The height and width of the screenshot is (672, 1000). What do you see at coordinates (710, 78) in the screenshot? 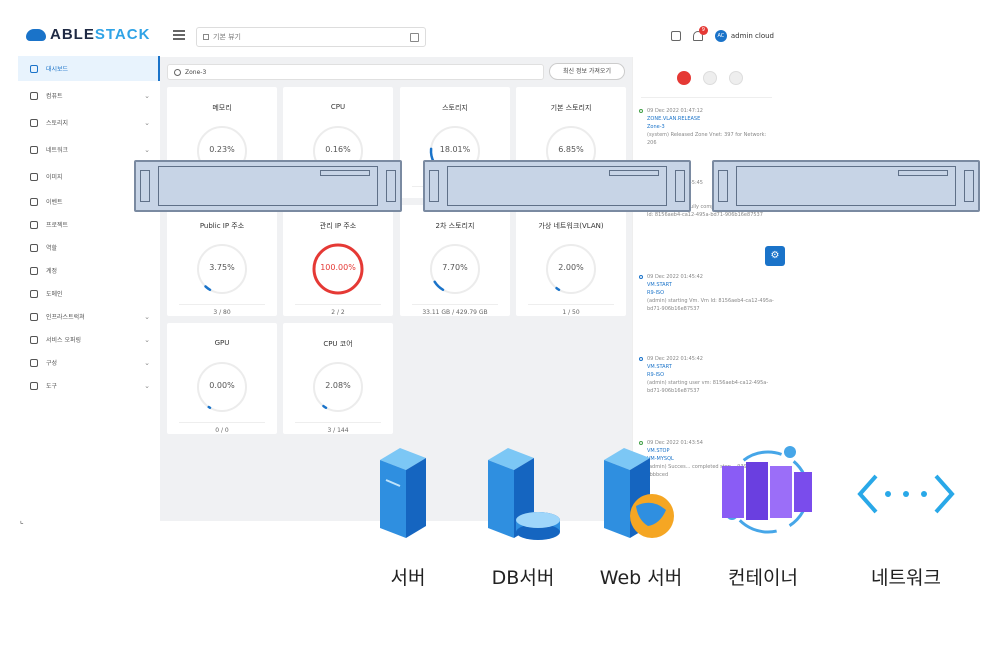
I see `pause-tab-icon` at bounding box center [710, 78].